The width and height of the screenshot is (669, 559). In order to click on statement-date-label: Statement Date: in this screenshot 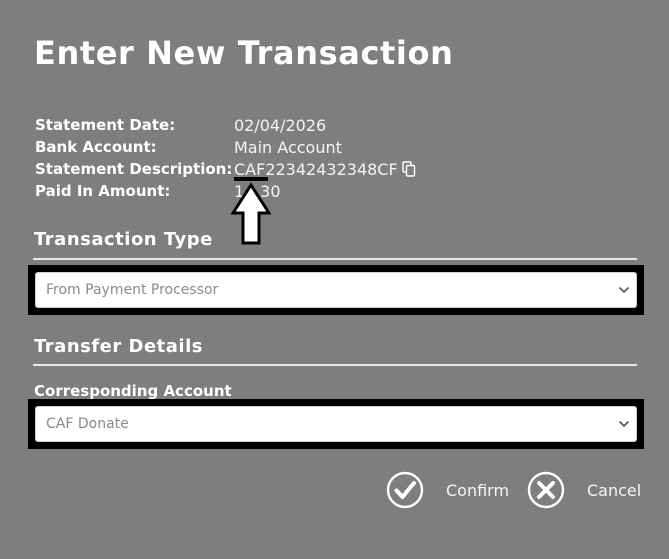, I will do `click(105, 125)`.